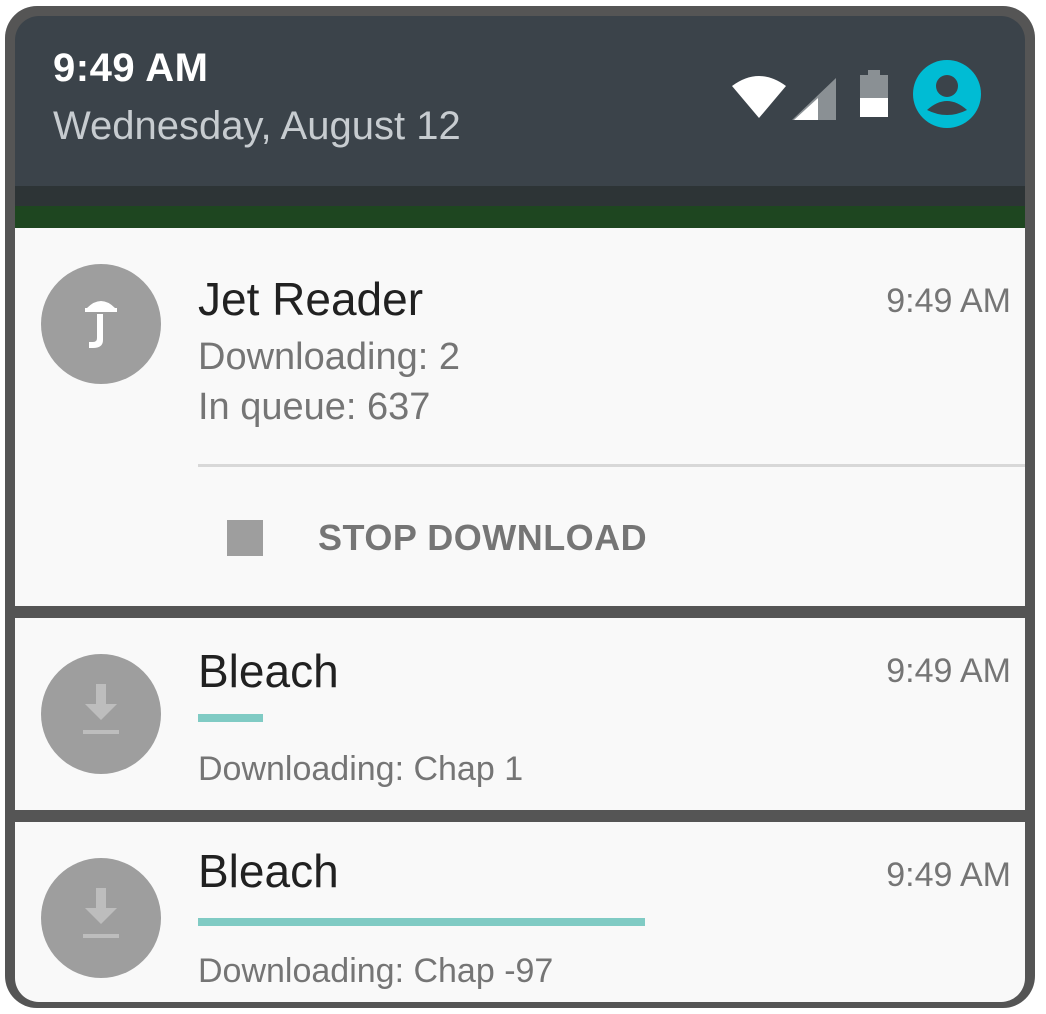  I want to click on notification-title: Jet Reader, so click(311, 299).